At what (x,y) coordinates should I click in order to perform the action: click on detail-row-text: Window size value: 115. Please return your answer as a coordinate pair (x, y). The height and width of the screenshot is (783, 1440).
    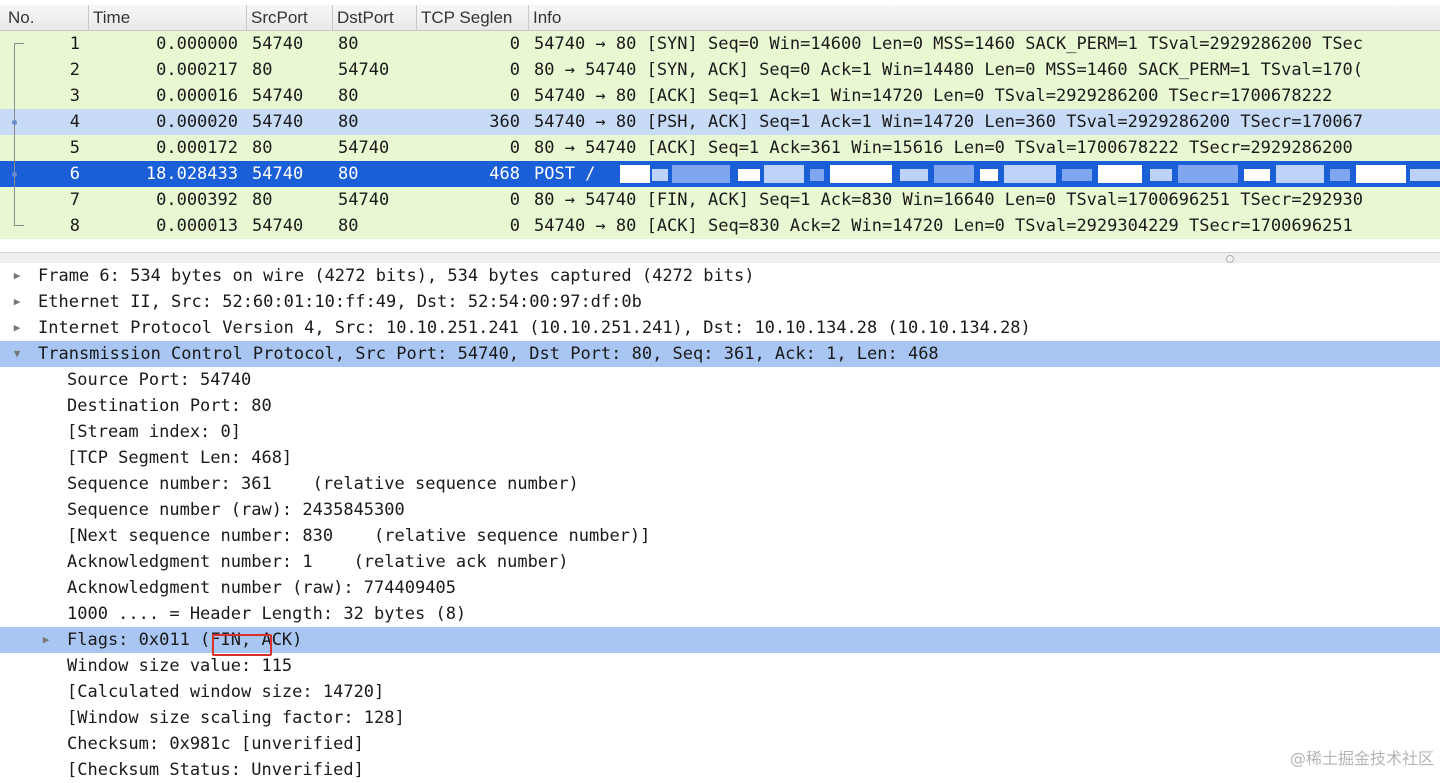
    Looking at the image, I should click on (180, 666).